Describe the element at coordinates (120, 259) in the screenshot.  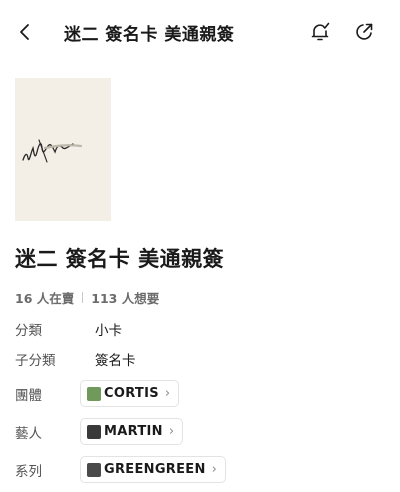
I see `product-title: 迷二 簽名卡 美通親簽` at that location.